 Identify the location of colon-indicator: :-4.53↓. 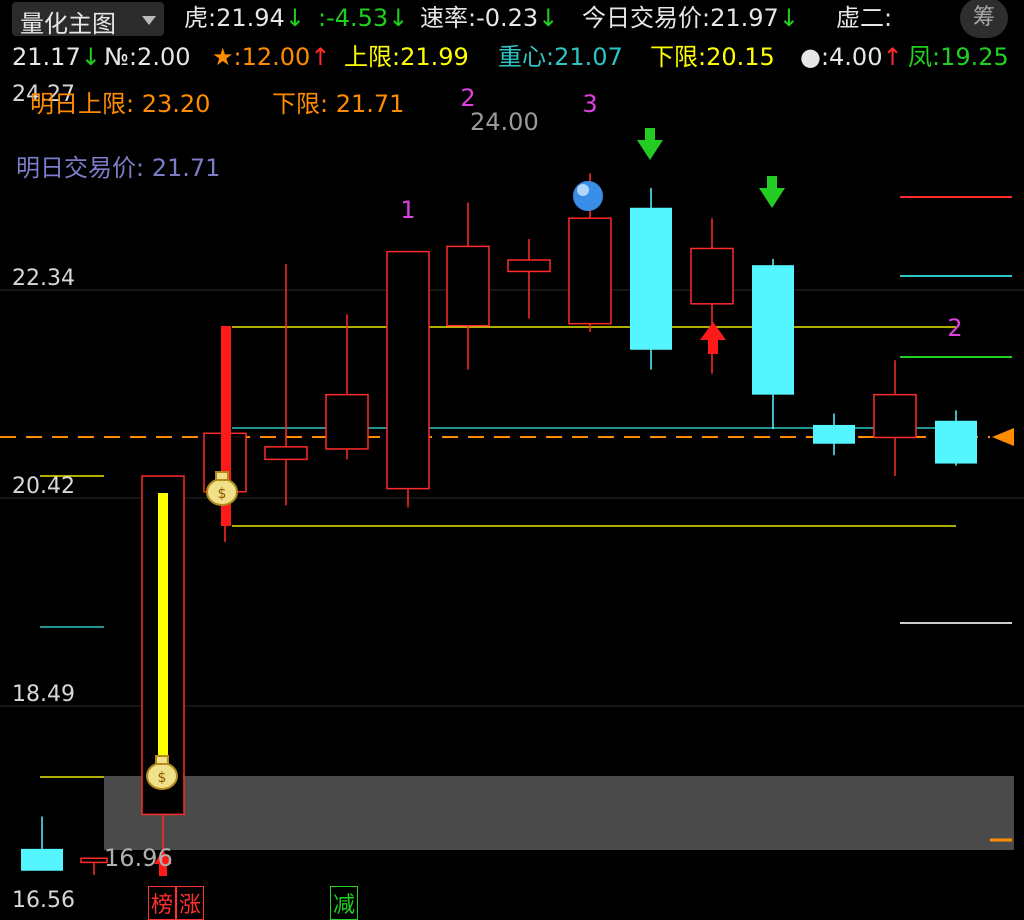
(363, 18).